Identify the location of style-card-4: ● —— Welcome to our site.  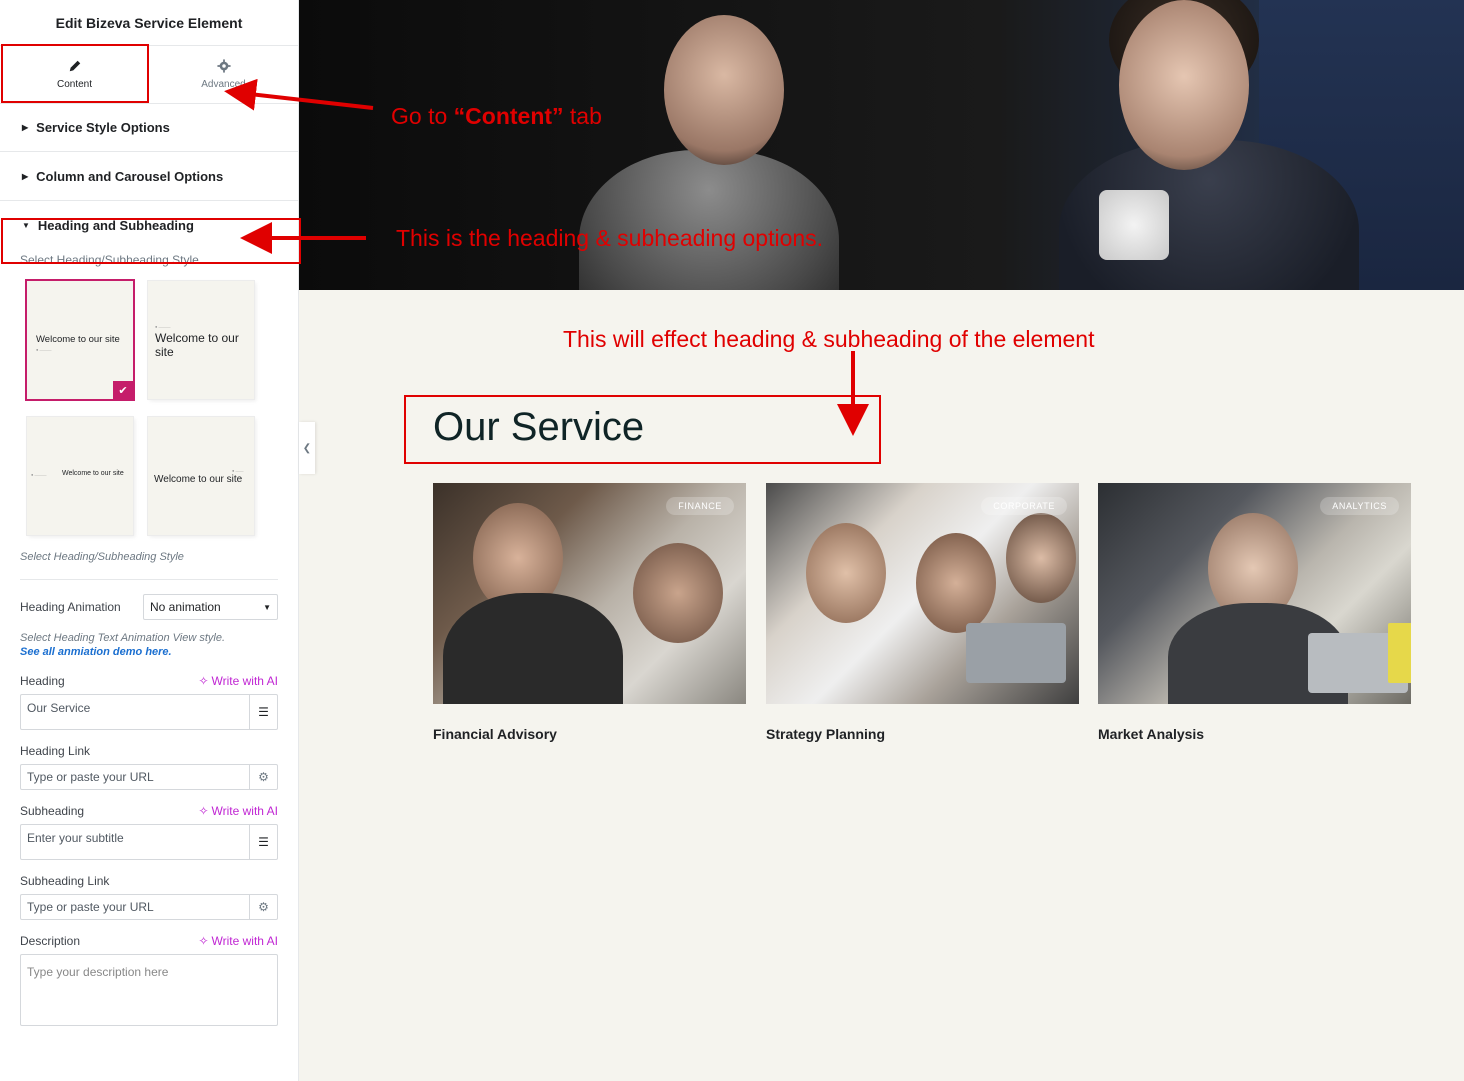
(201, 476).